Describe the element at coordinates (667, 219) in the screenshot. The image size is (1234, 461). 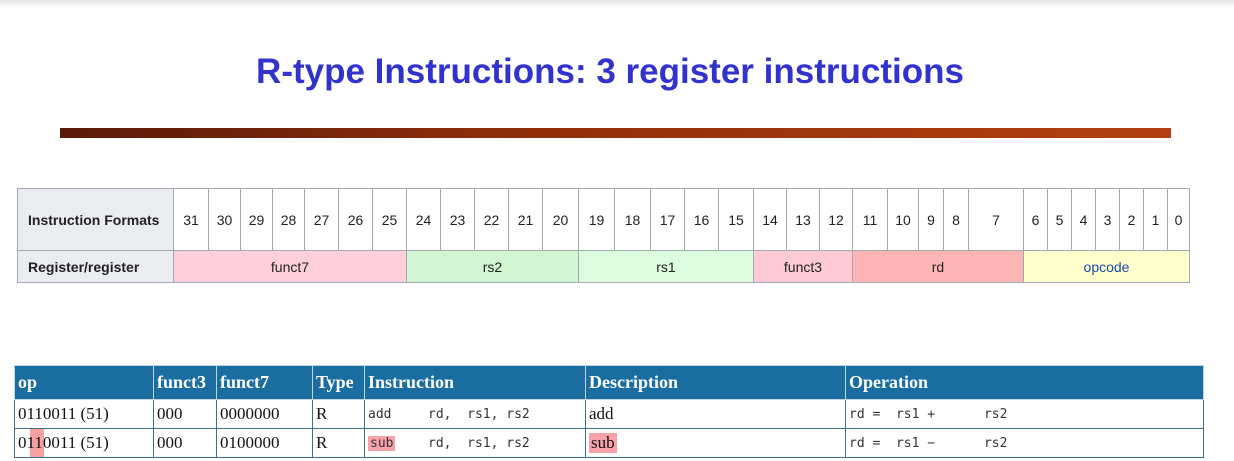
I see `bit-17: 17` at that location.